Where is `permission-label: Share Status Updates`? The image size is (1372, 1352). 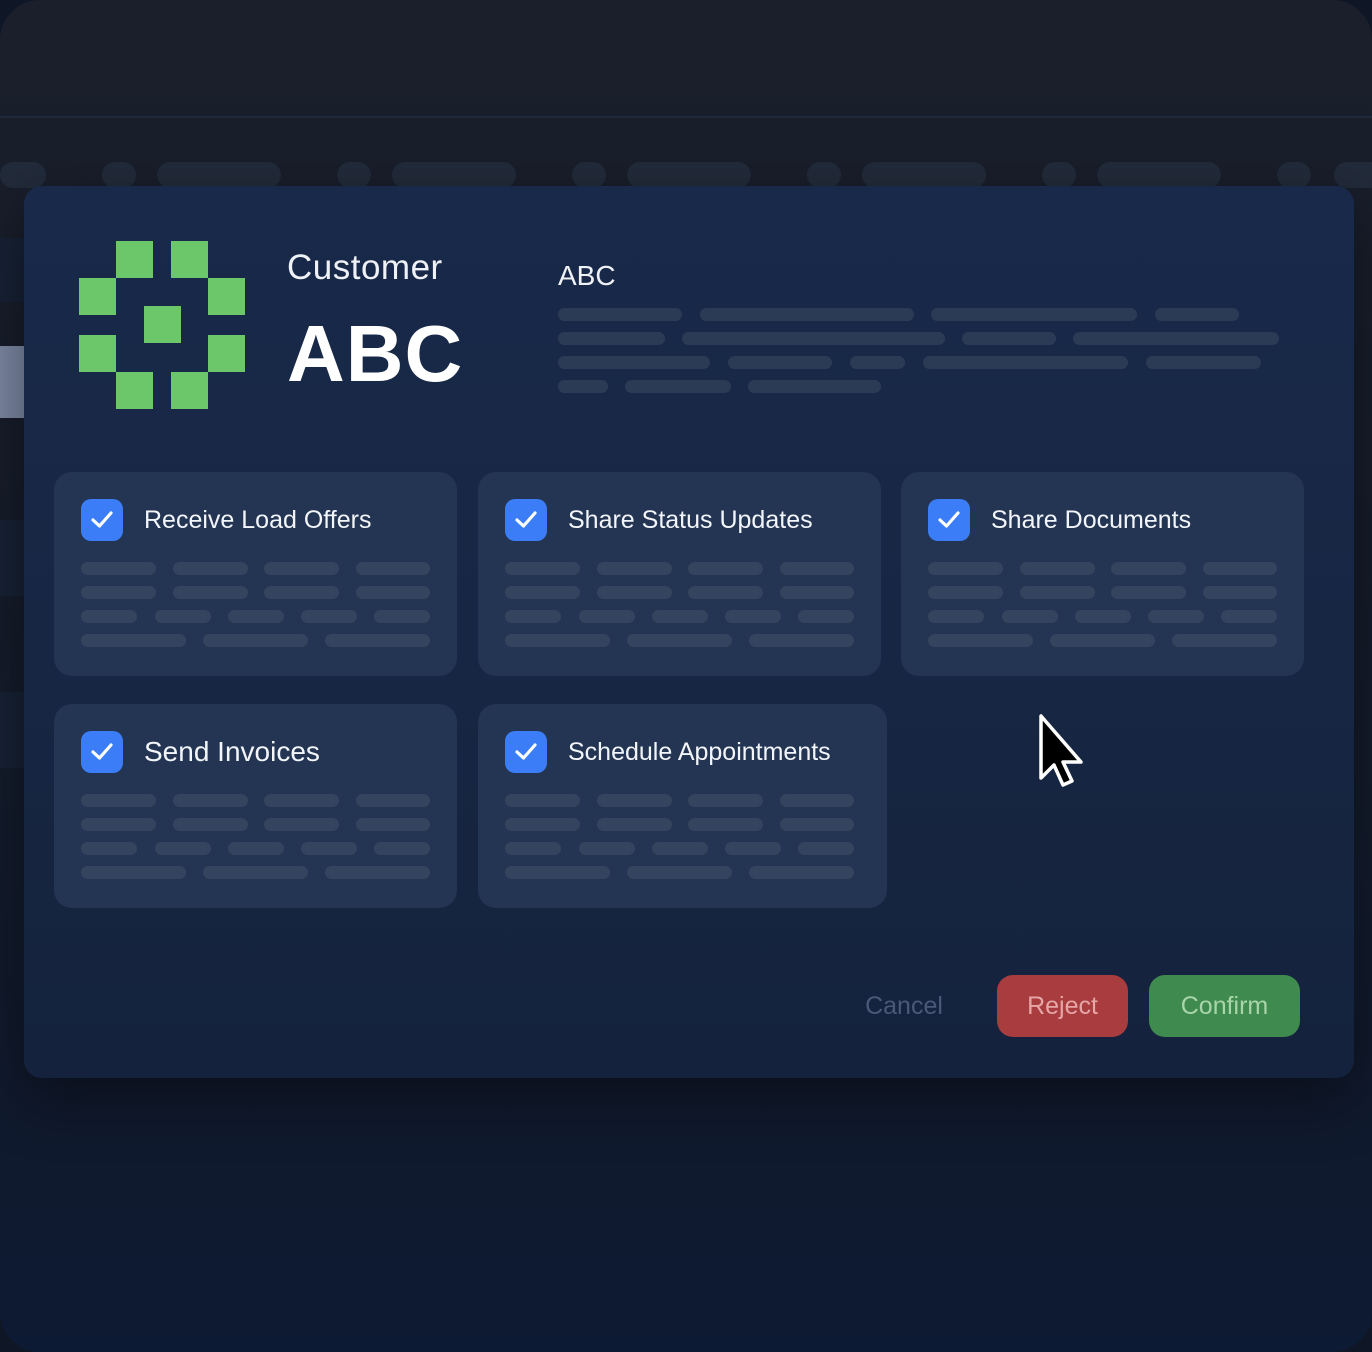 permission-label: Share Status Updates is located at coordinates (690, 520).